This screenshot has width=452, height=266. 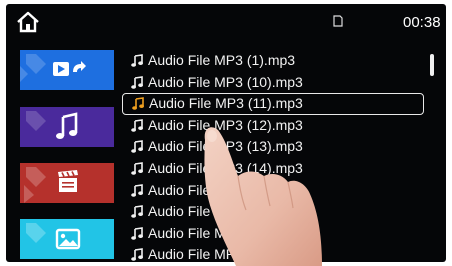 I want to click on home-icon, so click(x=28, y=22).